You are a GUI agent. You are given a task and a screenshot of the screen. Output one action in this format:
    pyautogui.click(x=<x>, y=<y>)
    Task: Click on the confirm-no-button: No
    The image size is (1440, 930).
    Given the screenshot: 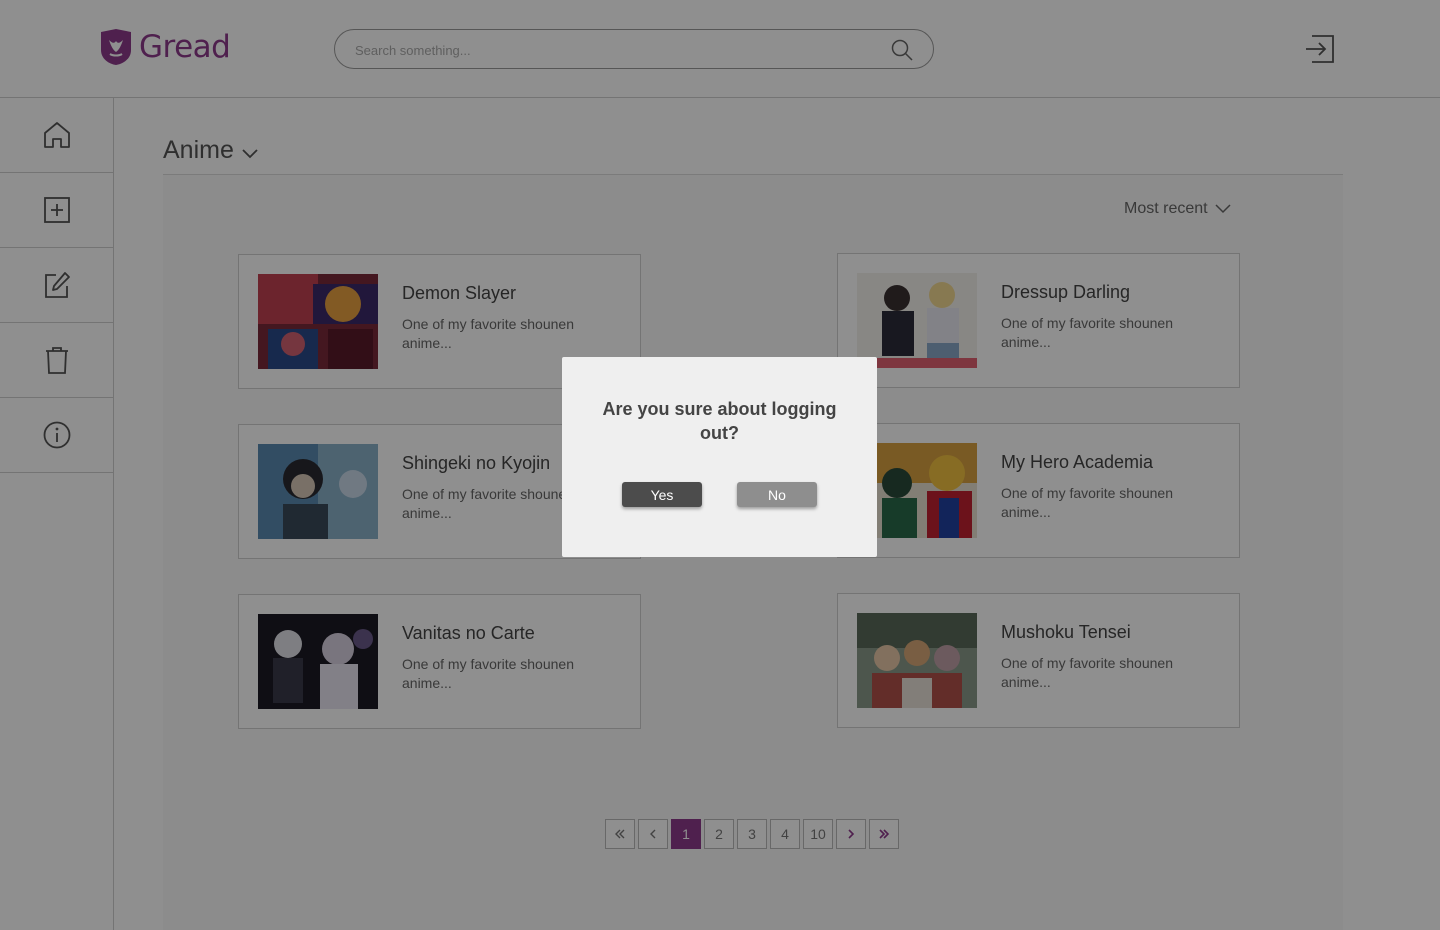 What is the action you would take?
    pyautogui.click(x=777, y=494)
    